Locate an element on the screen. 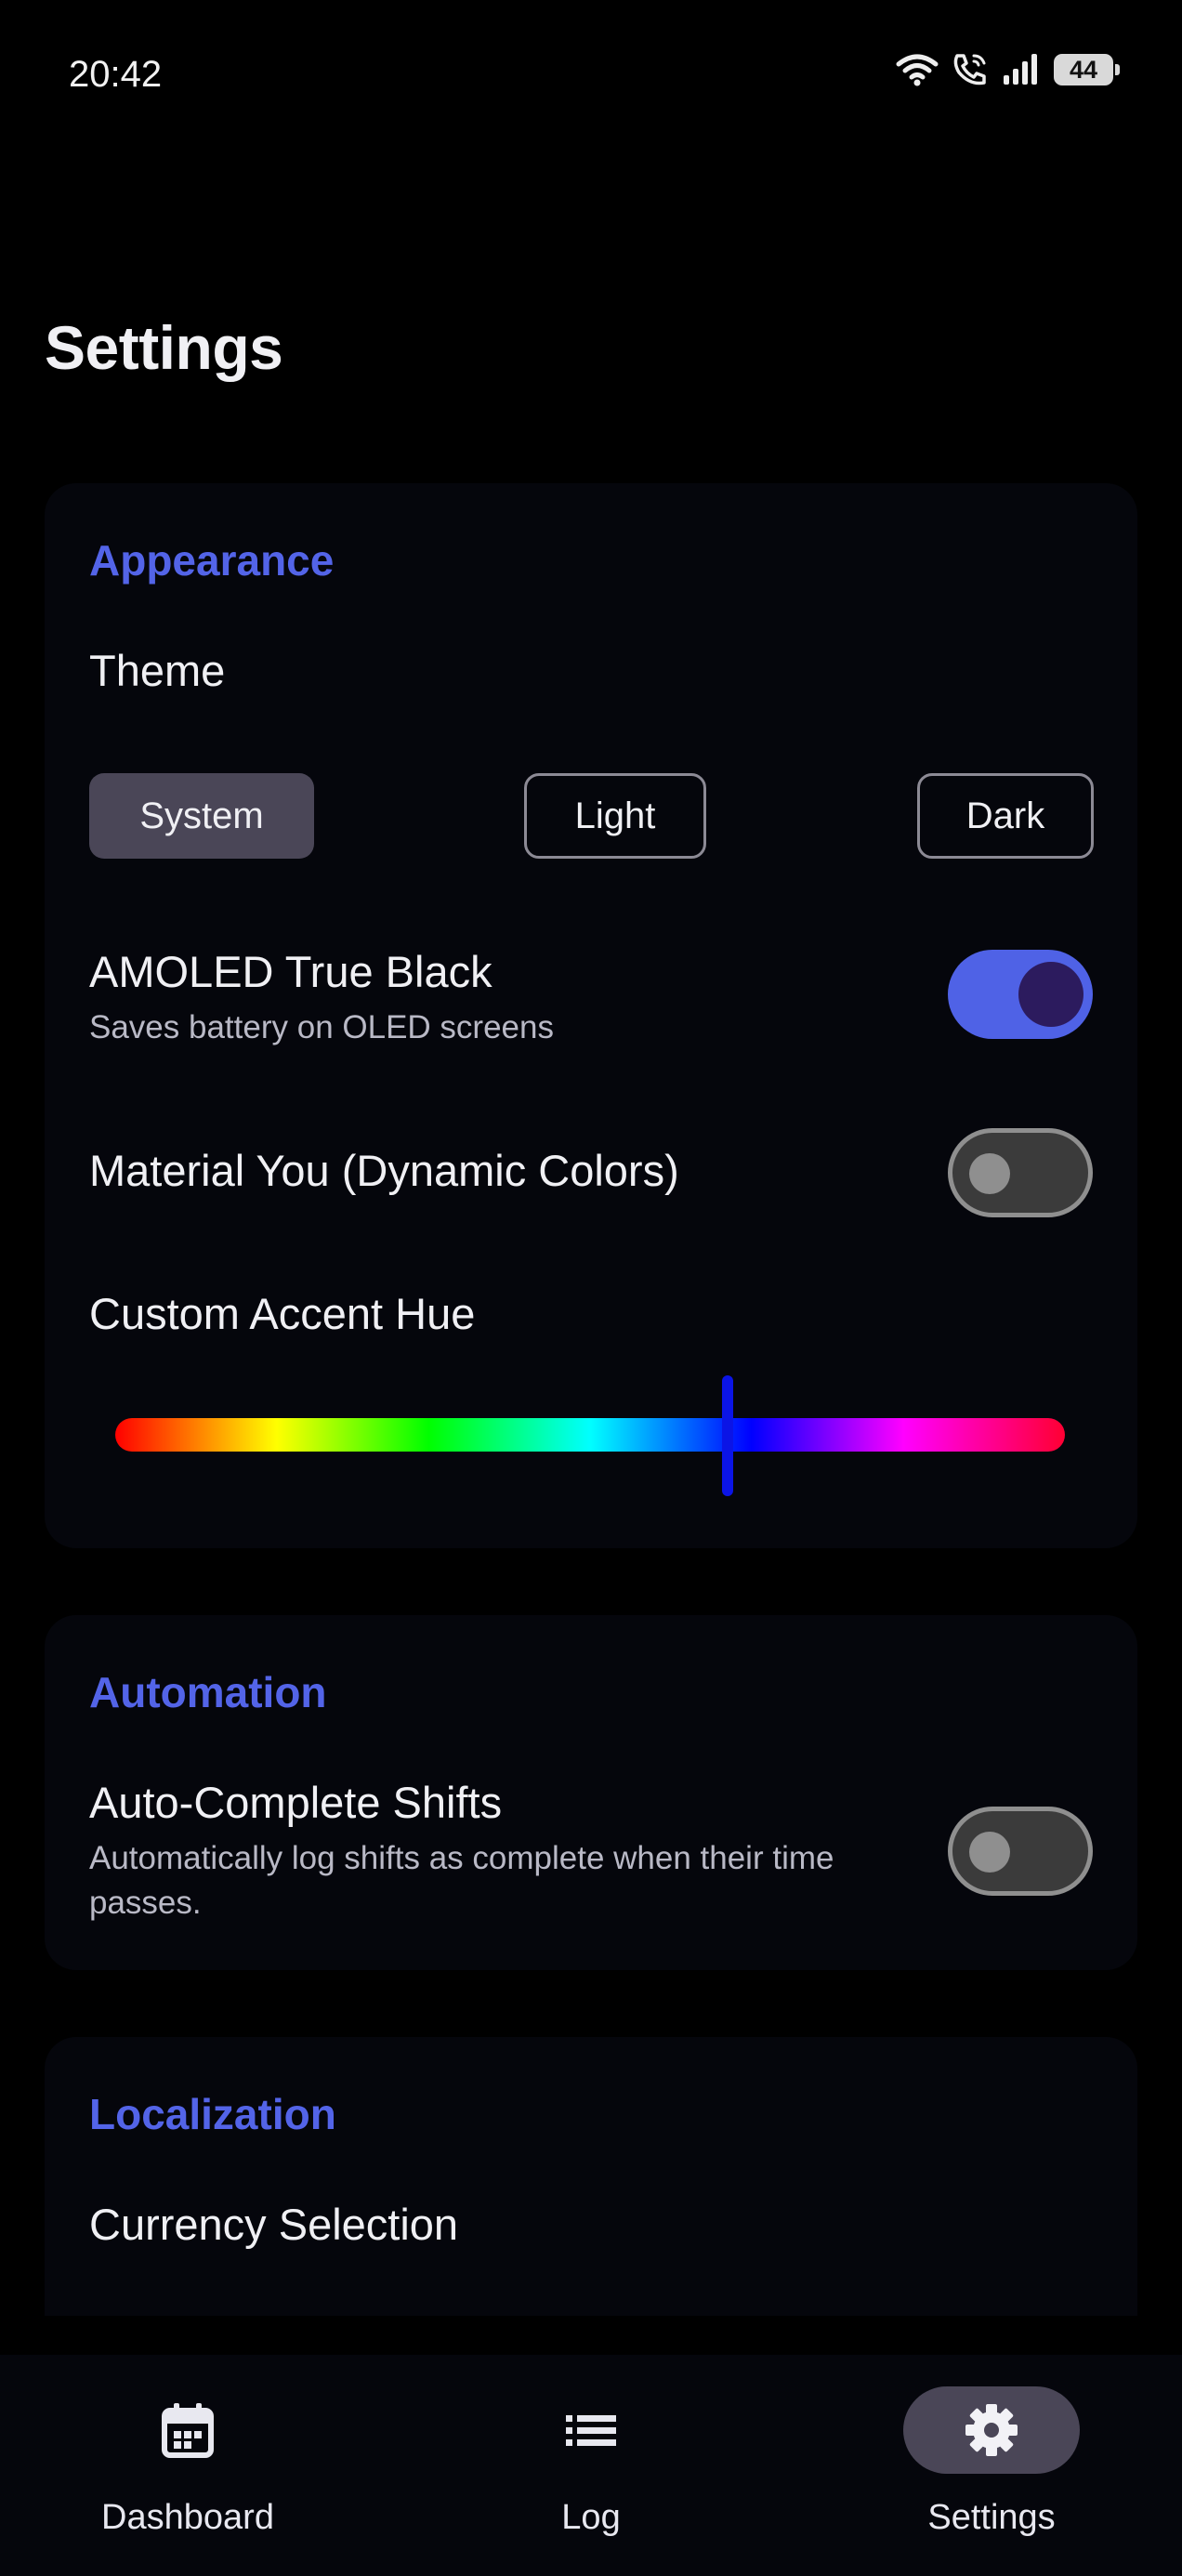 This screenshot has height=2576, width=1182. nav-item-dashboard: Dashboard is located at coordinates (187, 2474).